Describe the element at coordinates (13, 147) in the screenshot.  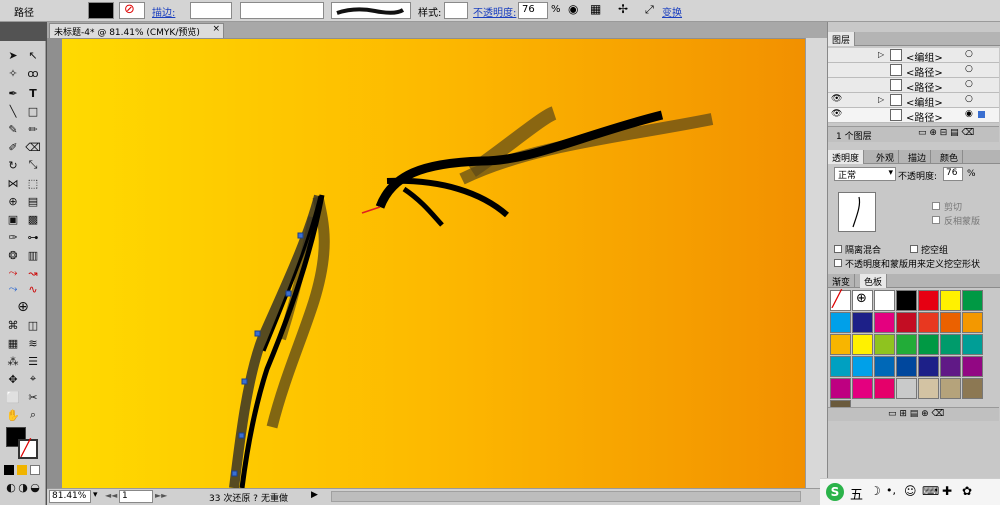
I see `blob-brush-tool-icon: ✐` at that location.